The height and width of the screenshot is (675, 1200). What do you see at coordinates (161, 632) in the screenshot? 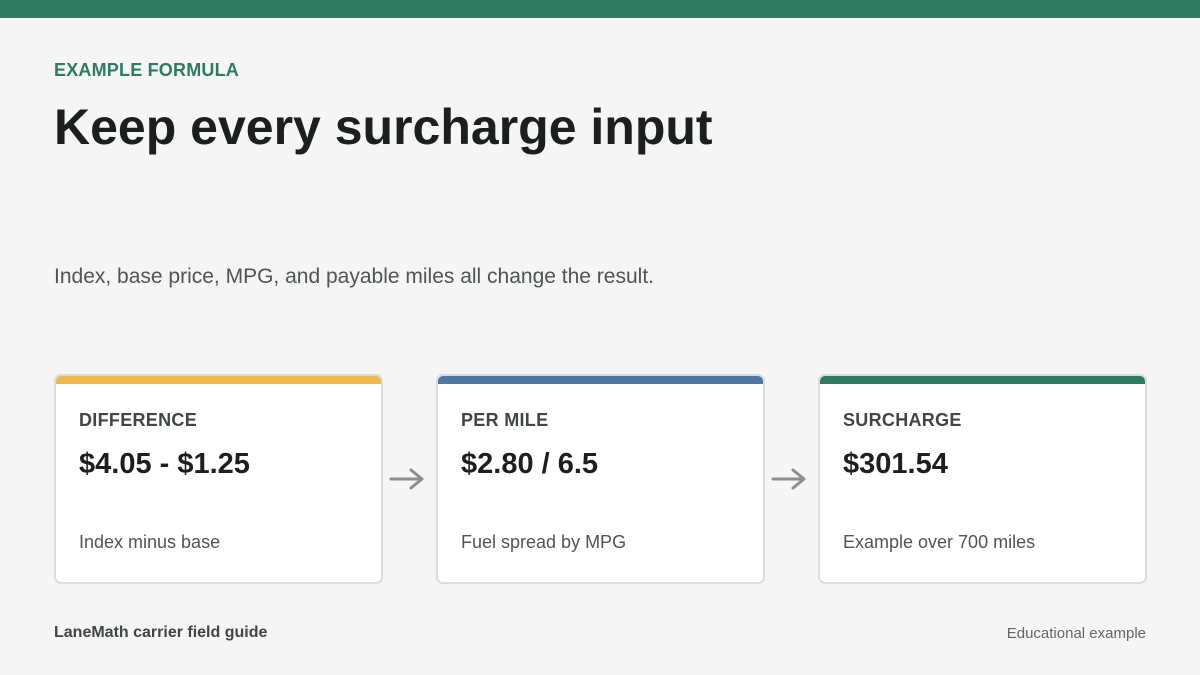
I see `footer-brand: LaneMath carrier field guide` at bounding box center [161, 632].